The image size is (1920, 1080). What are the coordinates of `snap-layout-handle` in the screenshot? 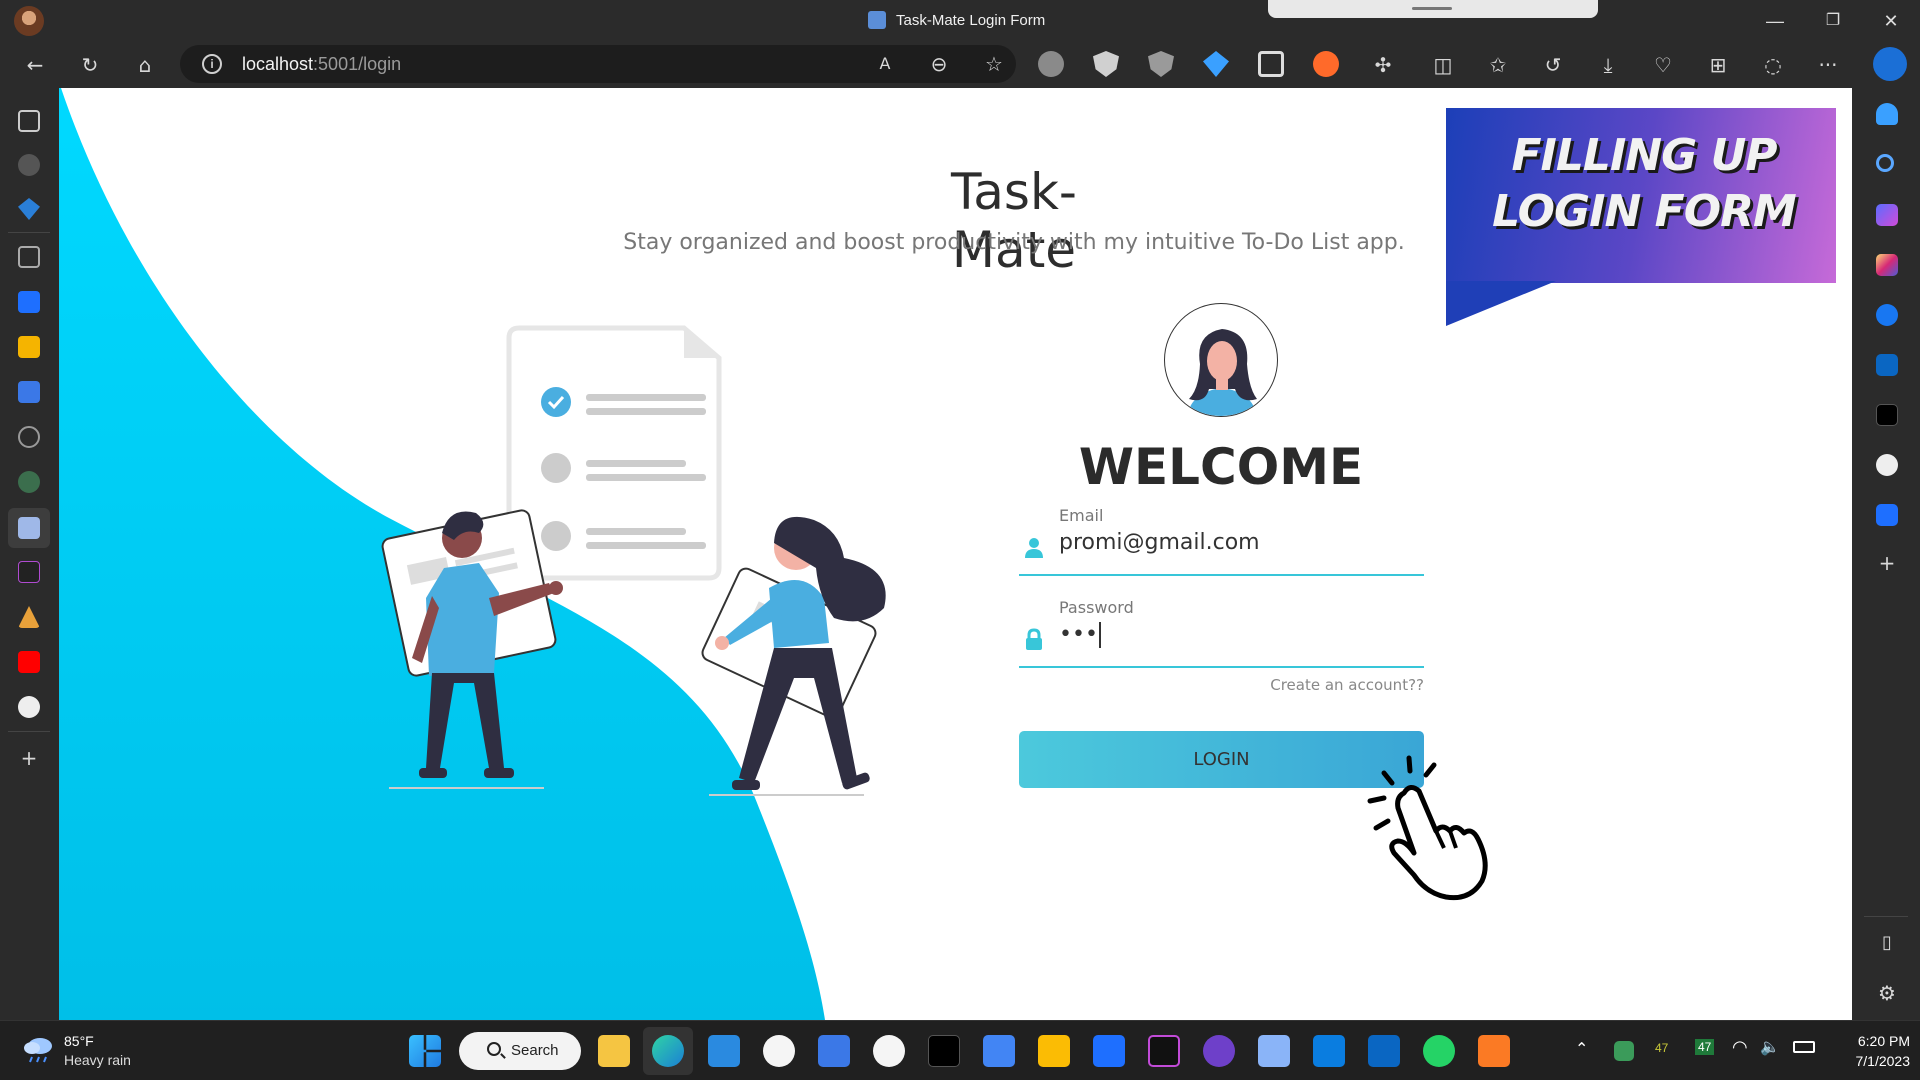 It's located at (1433, 9).